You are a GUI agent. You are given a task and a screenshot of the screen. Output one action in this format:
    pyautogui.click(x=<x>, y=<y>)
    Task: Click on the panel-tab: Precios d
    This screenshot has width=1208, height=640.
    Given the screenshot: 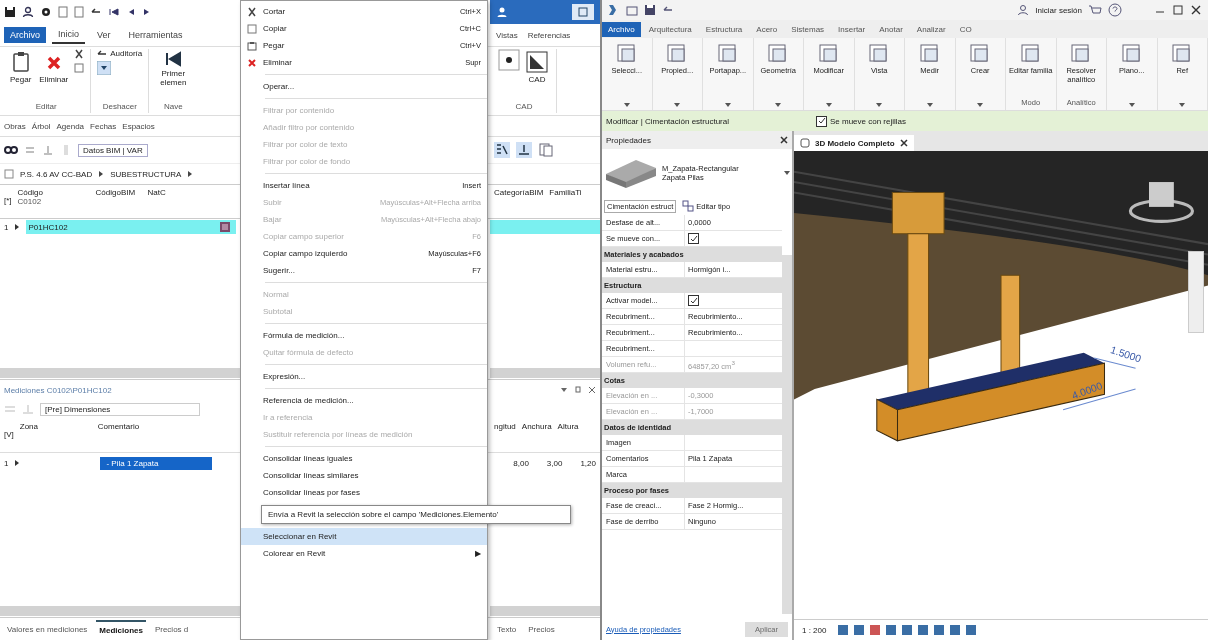 What is the action you would take?
    pyautogui.click(x=171, y=629)
    